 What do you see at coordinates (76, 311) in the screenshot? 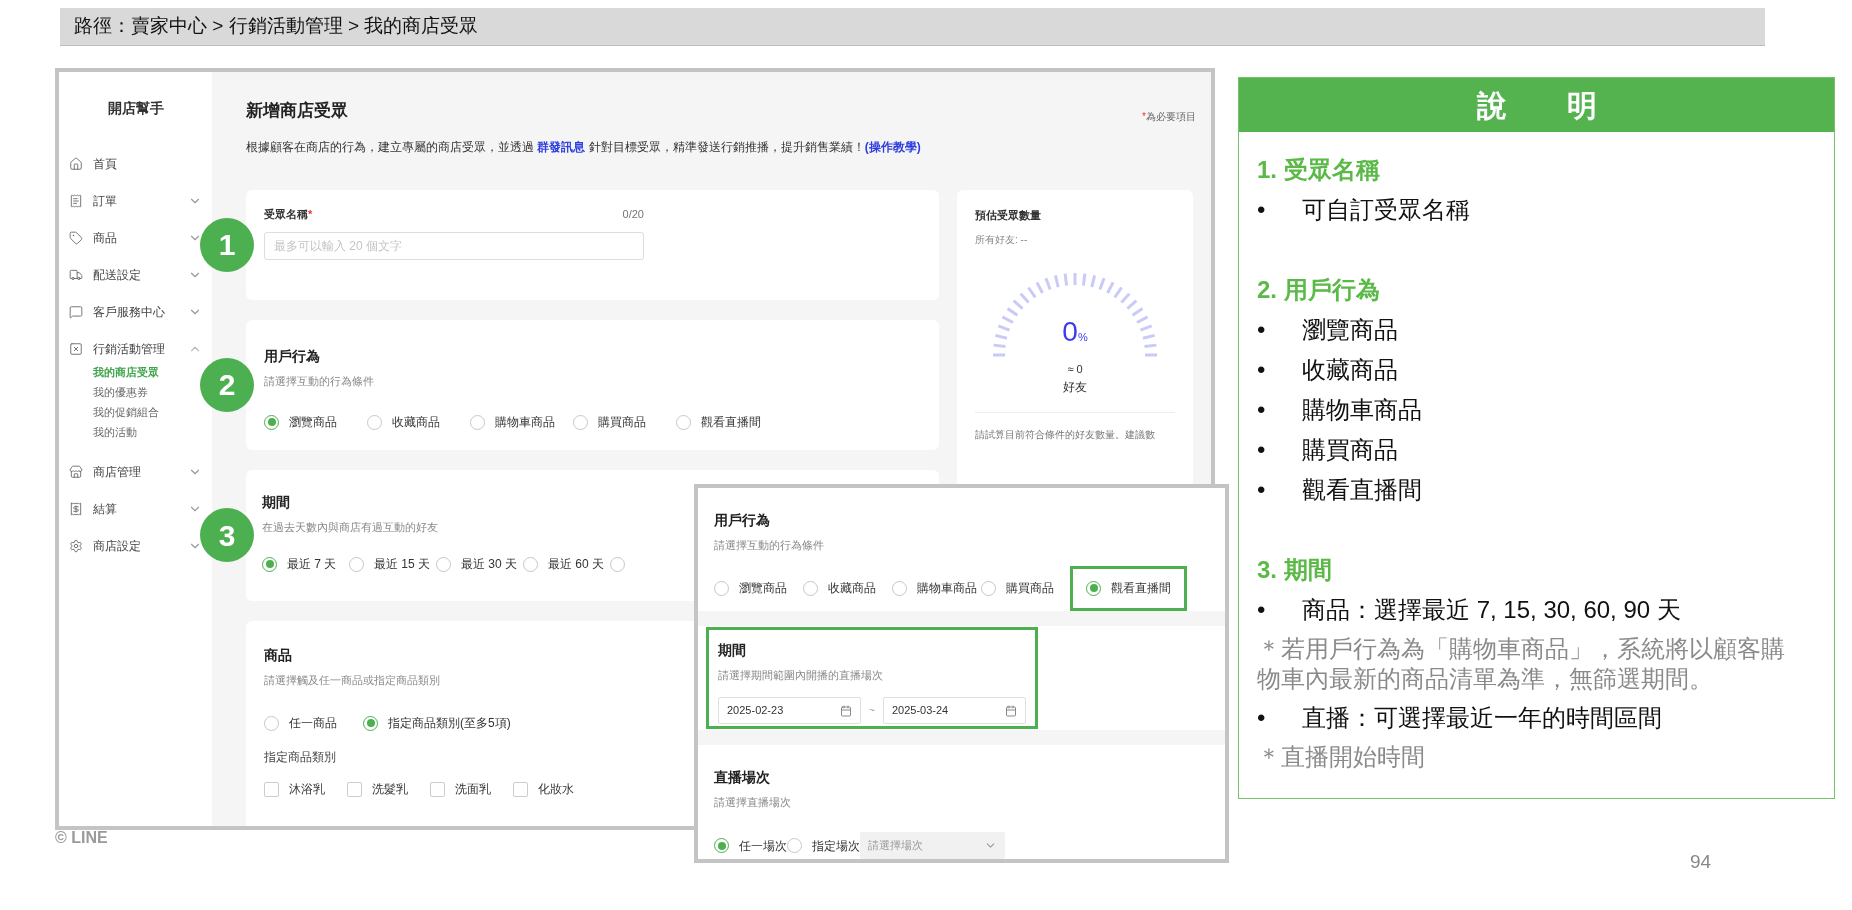
I see `chat-icon` at bounding box center [76, 311].